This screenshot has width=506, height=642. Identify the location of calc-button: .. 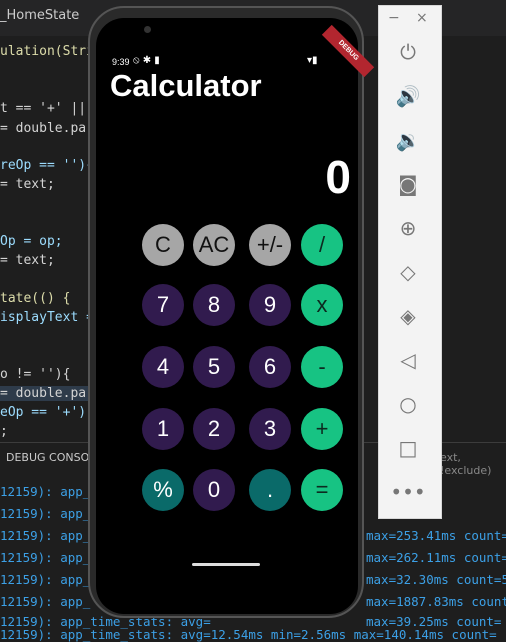
(270, 490).